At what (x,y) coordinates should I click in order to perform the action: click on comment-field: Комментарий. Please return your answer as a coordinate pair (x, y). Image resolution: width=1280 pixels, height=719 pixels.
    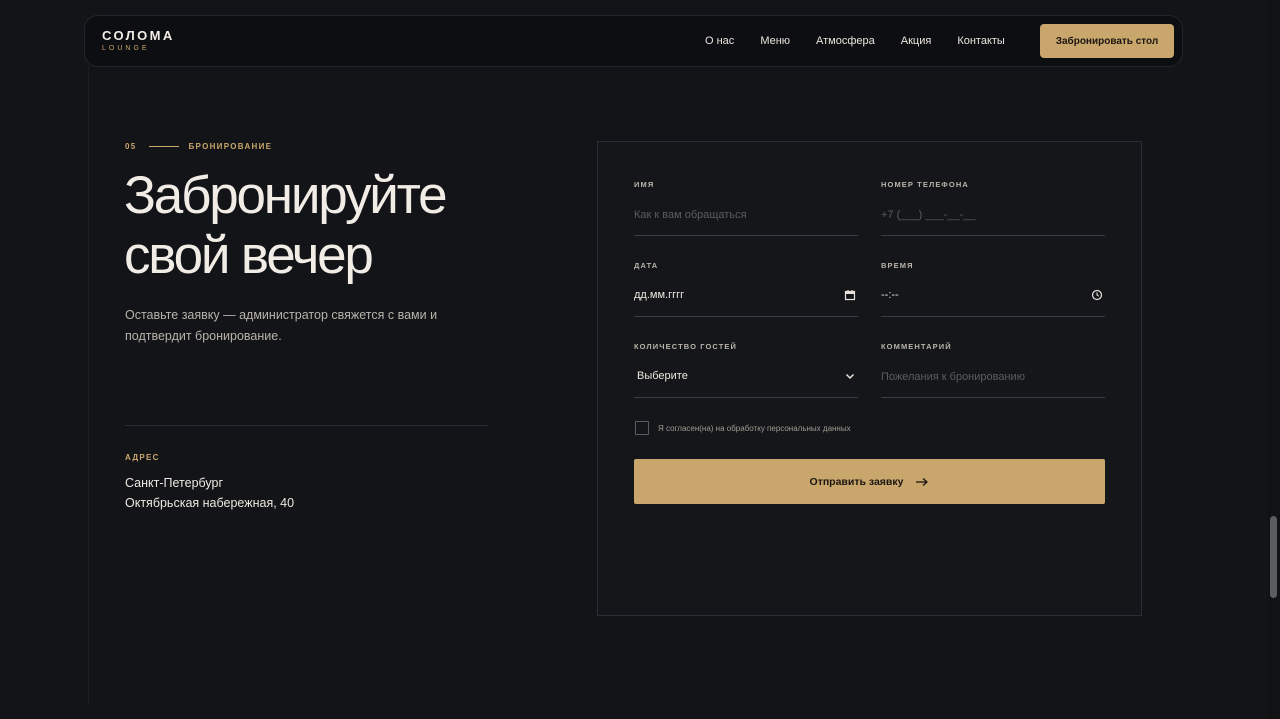
    Looking at the image, I should click on (993, 370).